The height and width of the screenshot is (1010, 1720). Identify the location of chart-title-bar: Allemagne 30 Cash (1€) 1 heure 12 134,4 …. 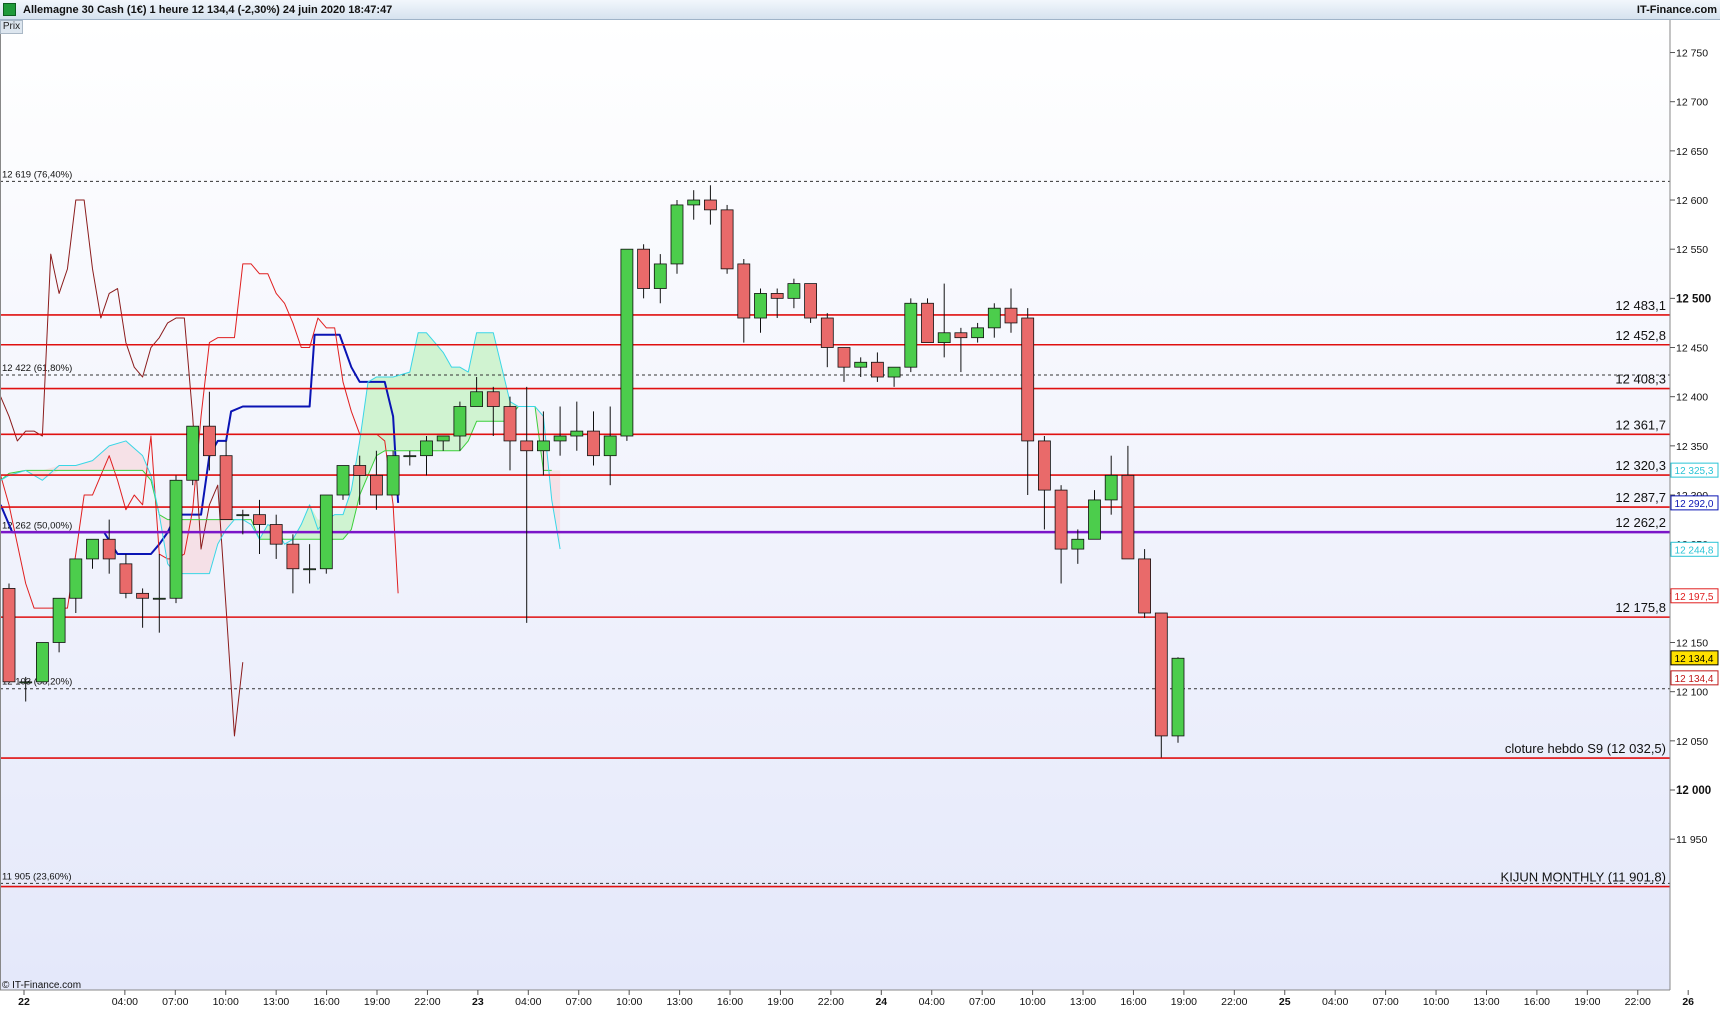
(860, 10).